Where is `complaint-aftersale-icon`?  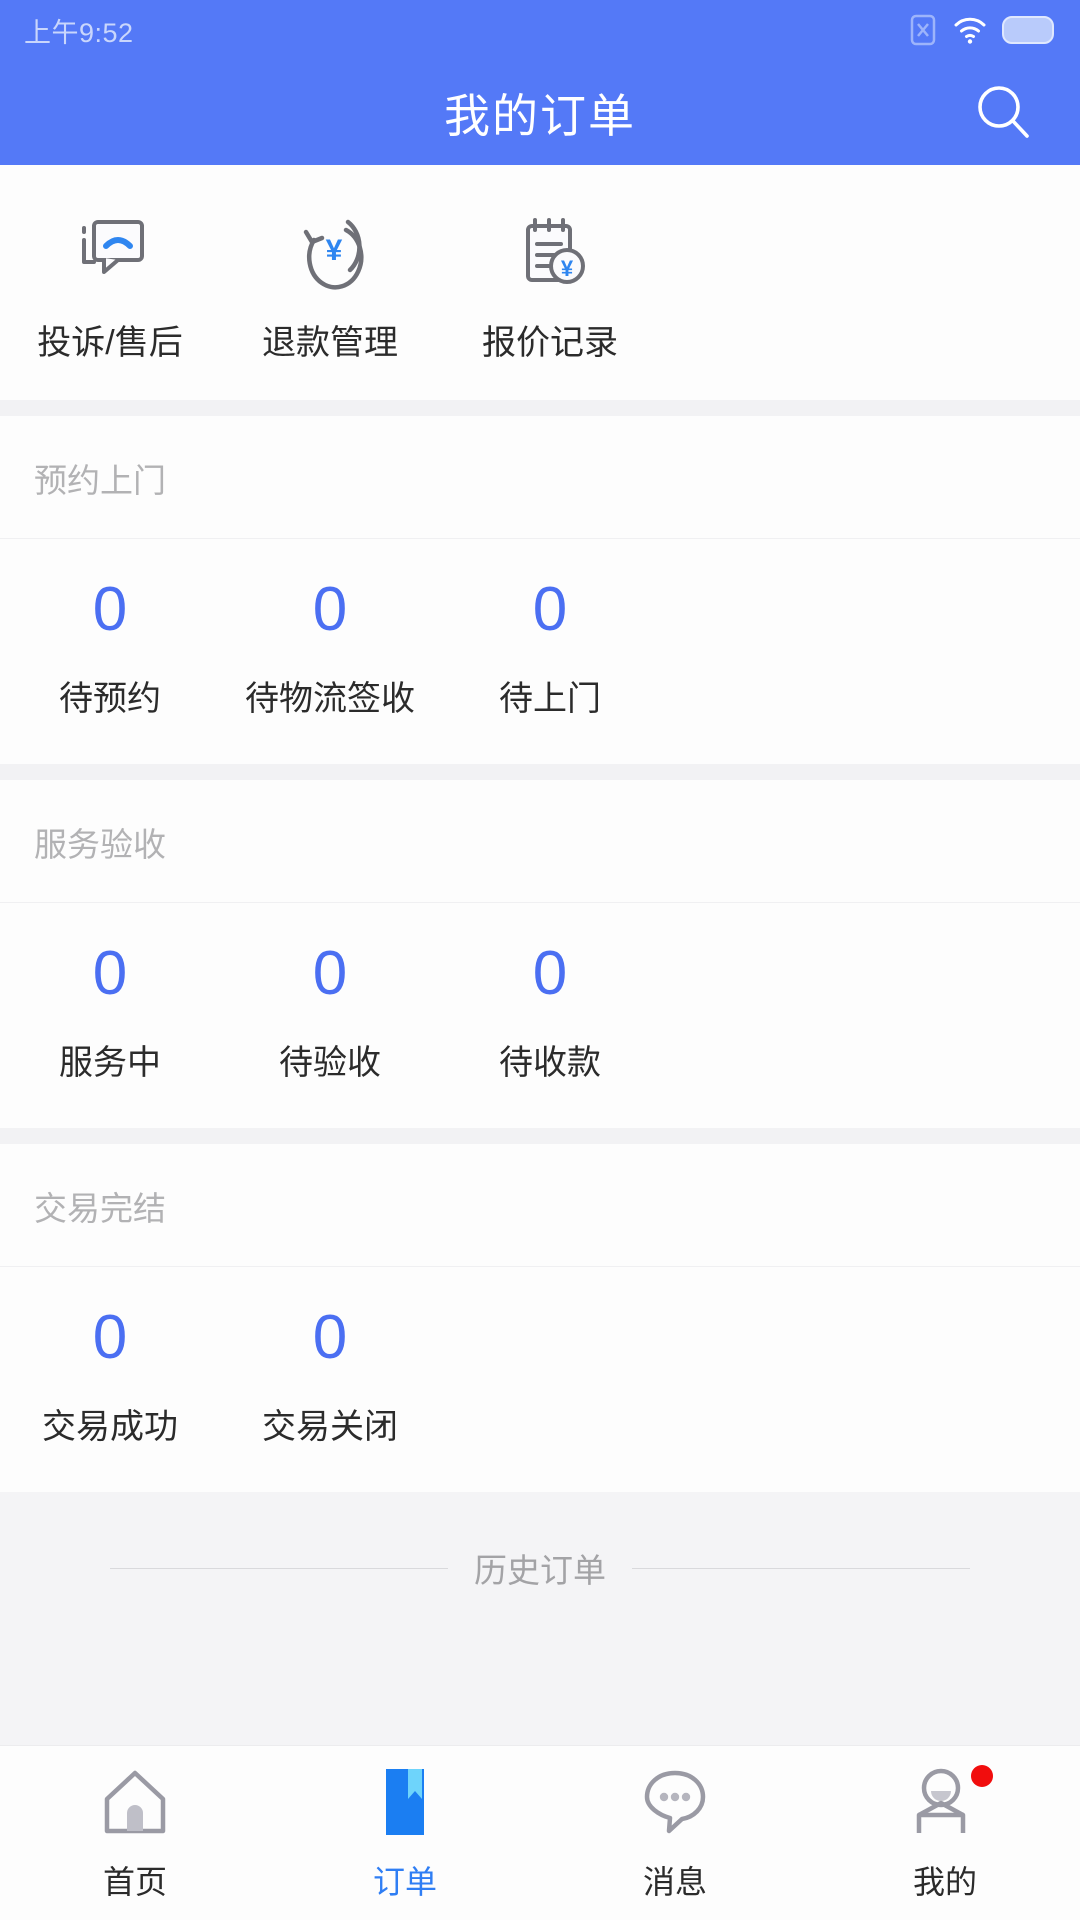 complaint-aftersale-icon is located at coordinates (110, 253).